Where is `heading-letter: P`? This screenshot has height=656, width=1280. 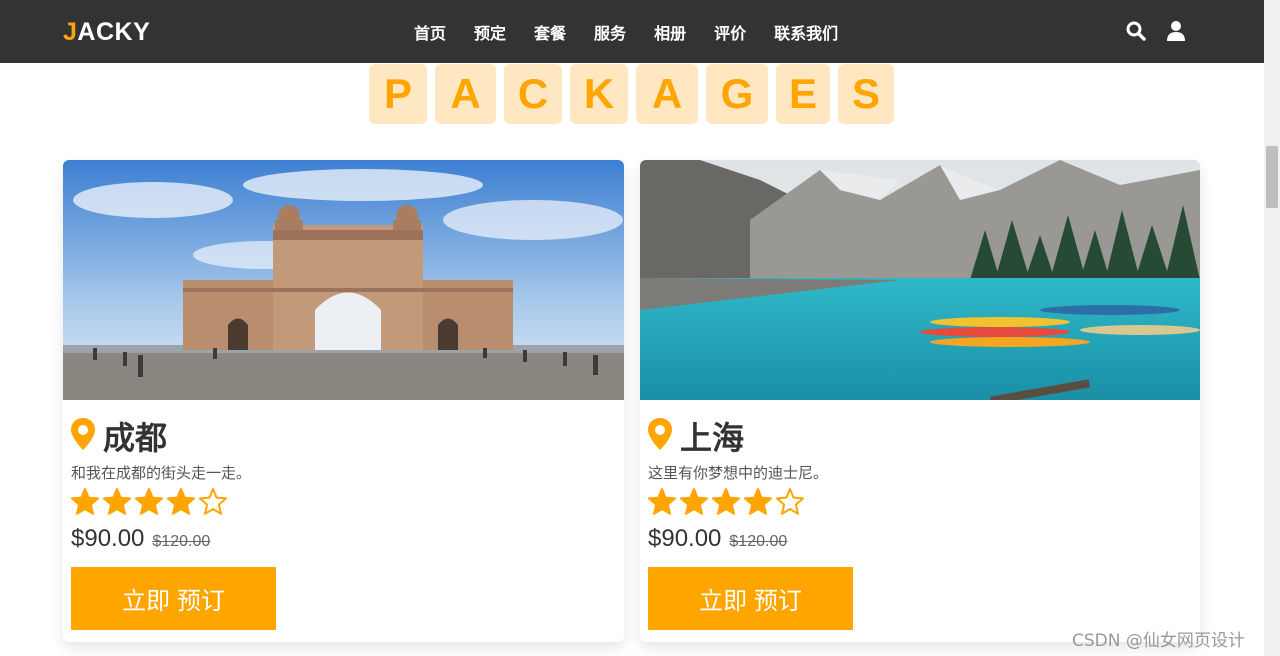
heading-letter: P is located at coordinates (398, 94).